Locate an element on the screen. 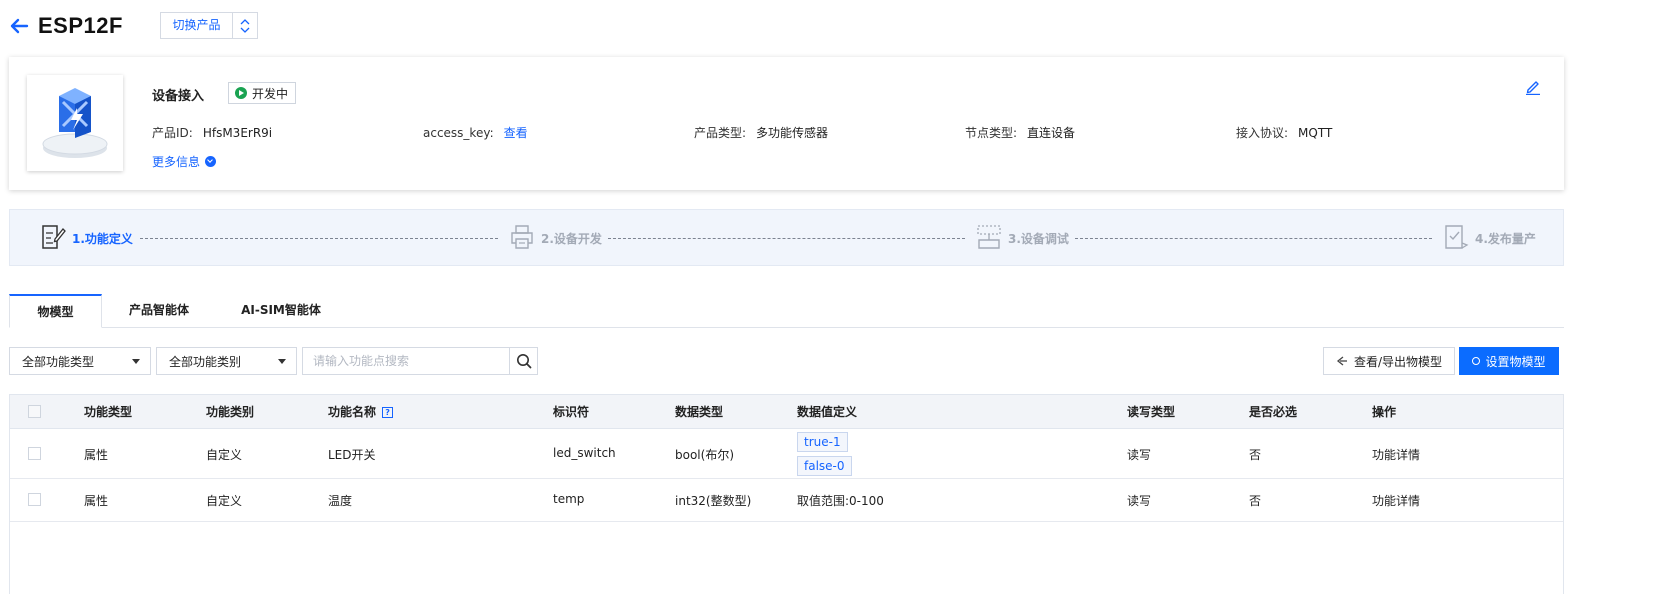 This screenshot has height=594, width=1662. function-type-select: 全部功能类型 is located at coordinates (80, 361).